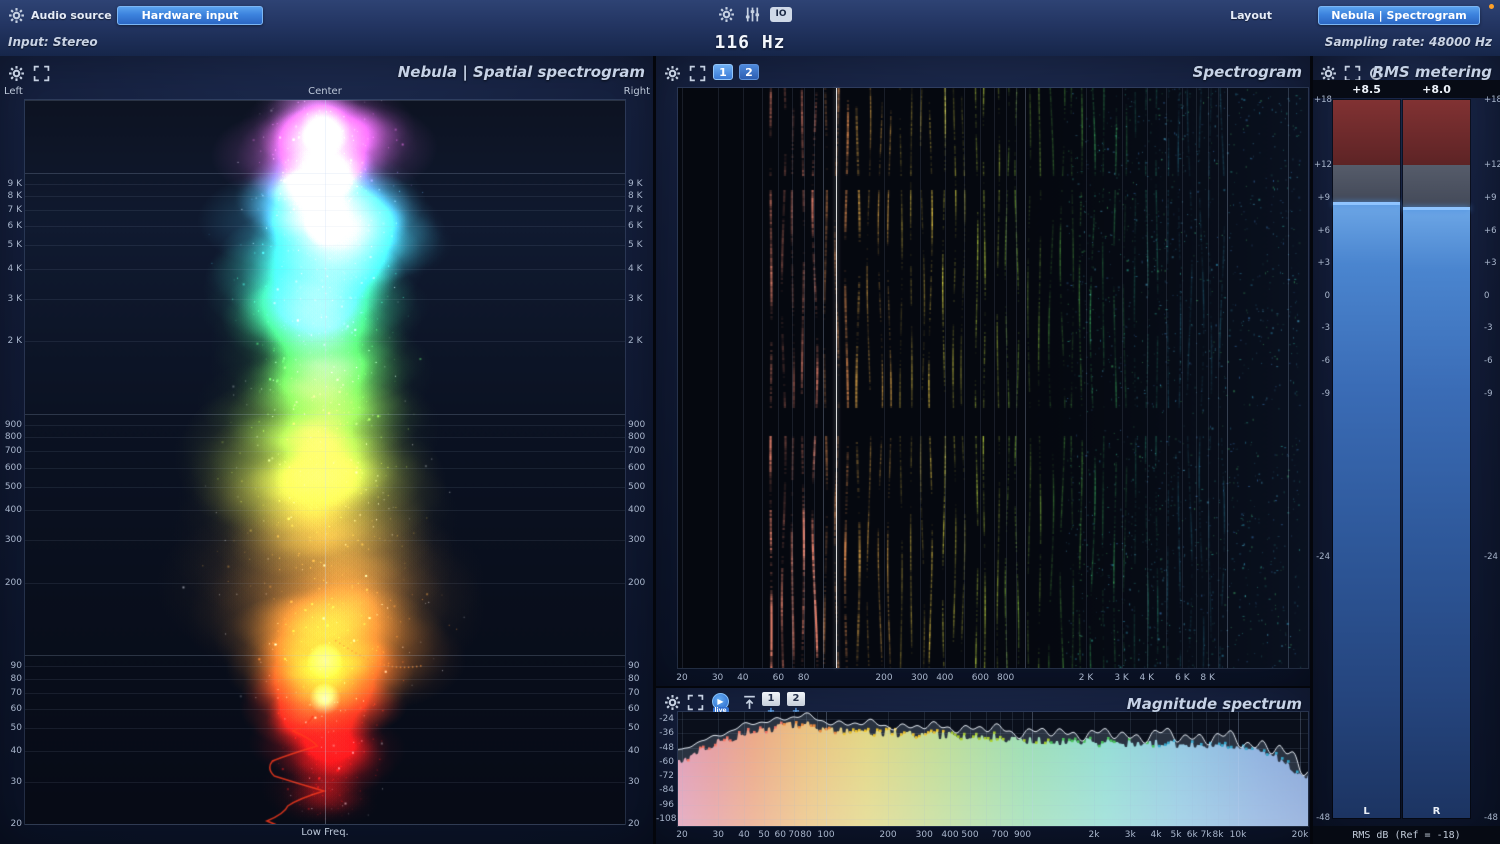 Image resolution: width=1500 pixels, height=844 pixels. I want to click on axis-tick-label: 8 K, so click(635, 196).